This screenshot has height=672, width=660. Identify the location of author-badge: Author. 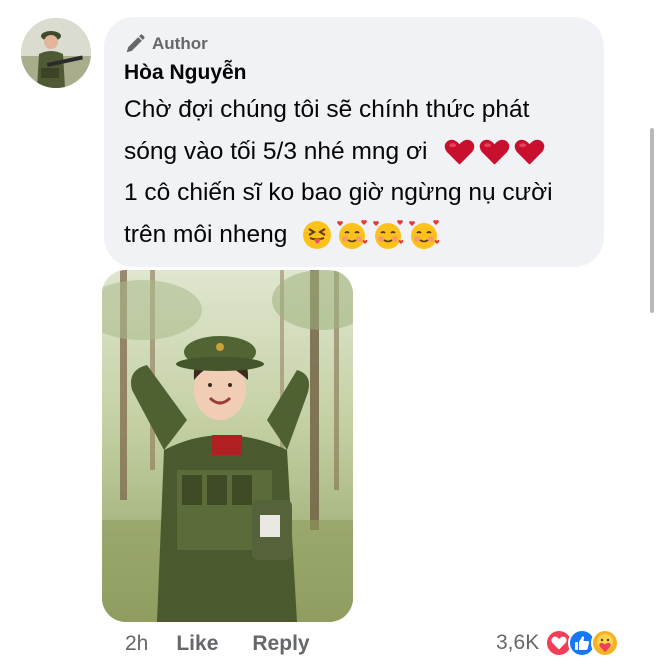
(166, 44).